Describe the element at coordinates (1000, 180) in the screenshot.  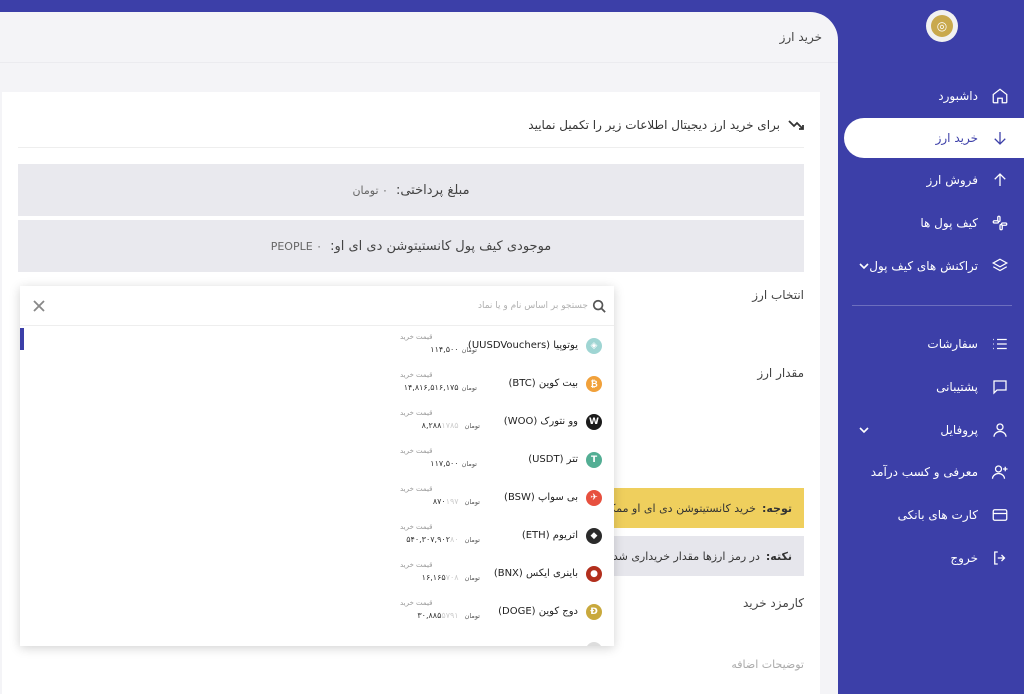
I see `arrow-up-icon` at that location.